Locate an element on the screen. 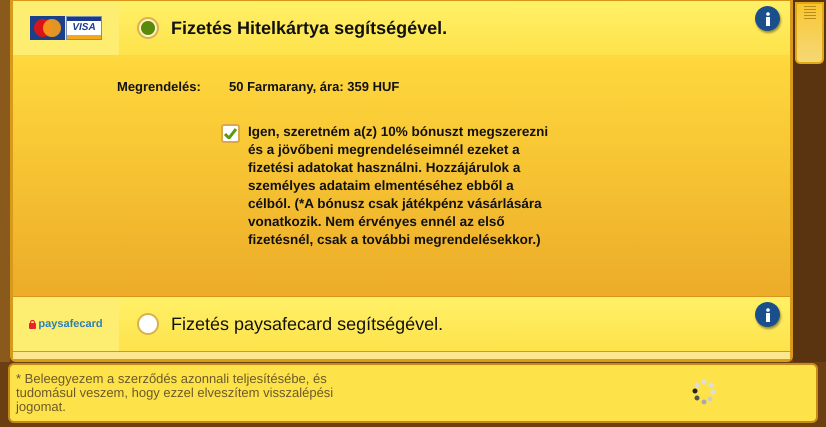 Image resolution: width=826 pixels, height=427 pixels. order-value: 50 Farmarany, ára: 359 HUF is located at coordinates (314, 87).